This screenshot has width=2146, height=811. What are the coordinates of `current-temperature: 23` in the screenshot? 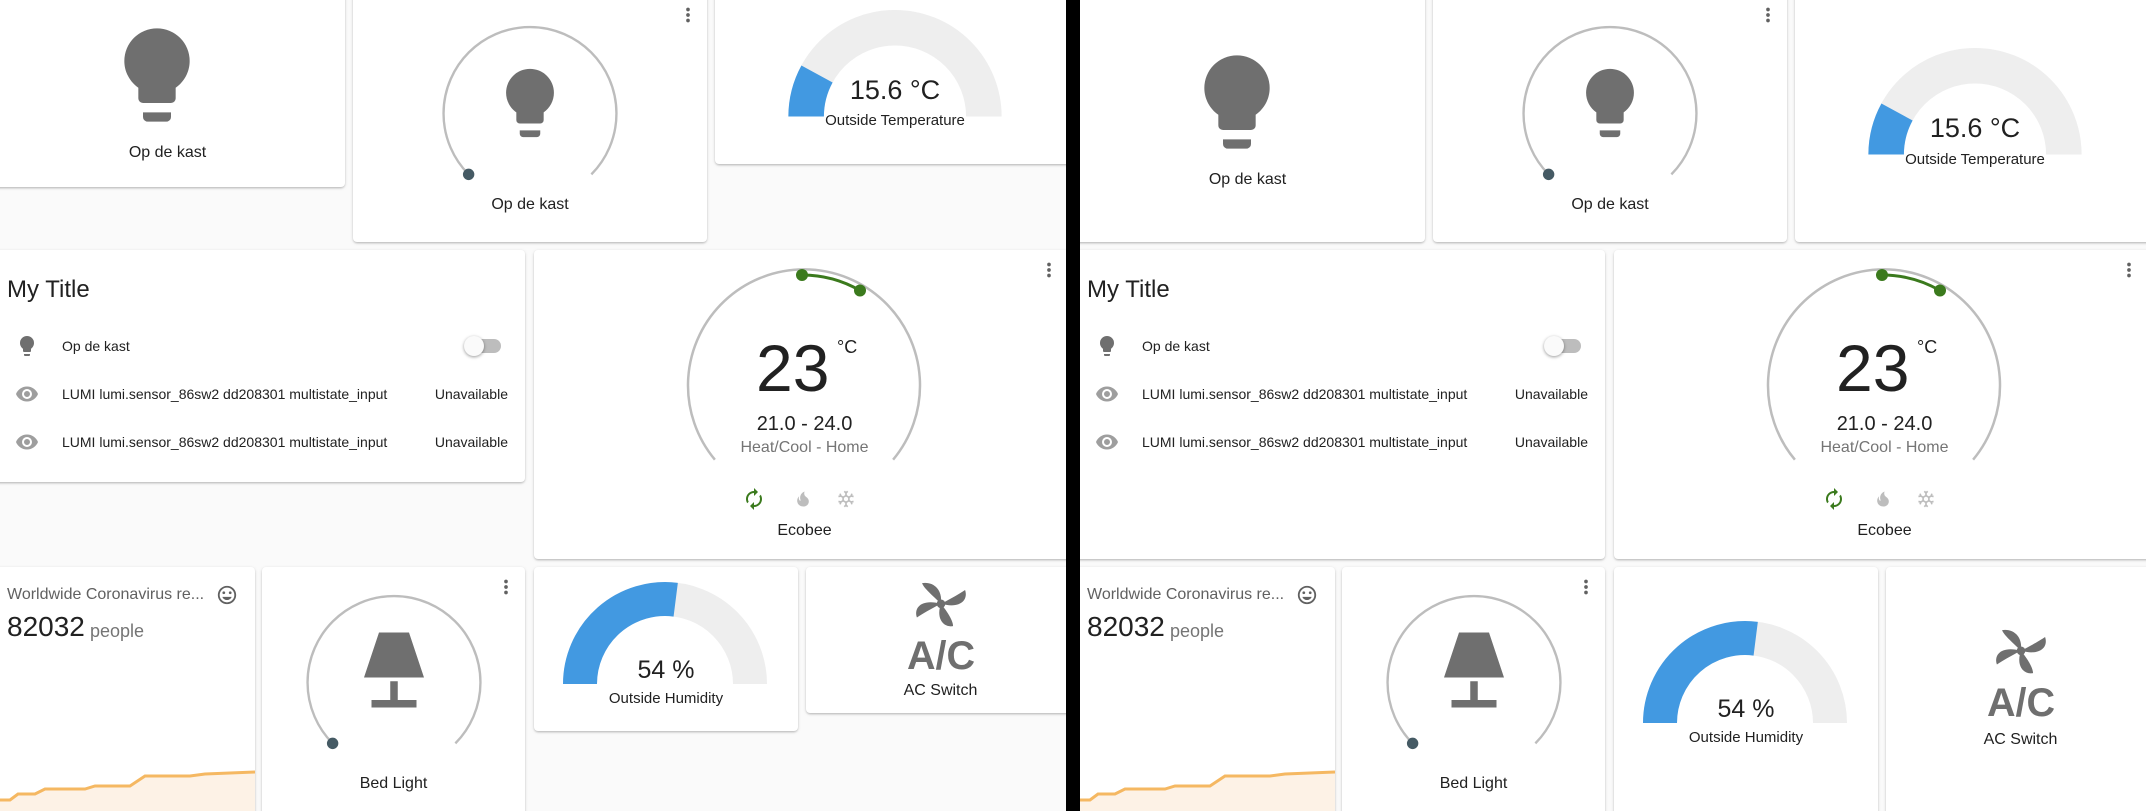 It's located at (793, 368).